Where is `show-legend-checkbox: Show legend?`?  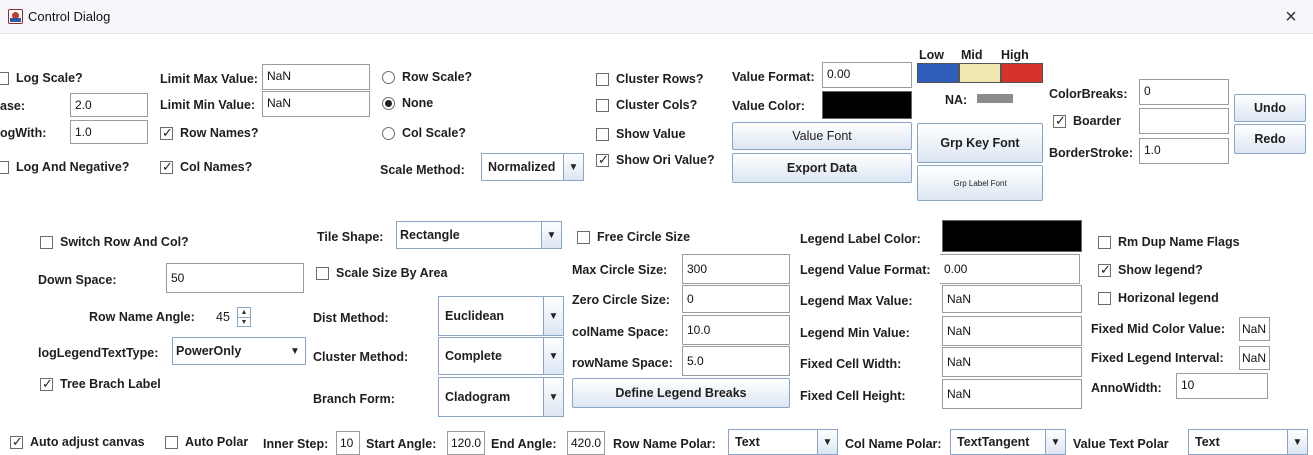
show-legend-checkbox: Show legend? is located at coordinates (1150, 270).